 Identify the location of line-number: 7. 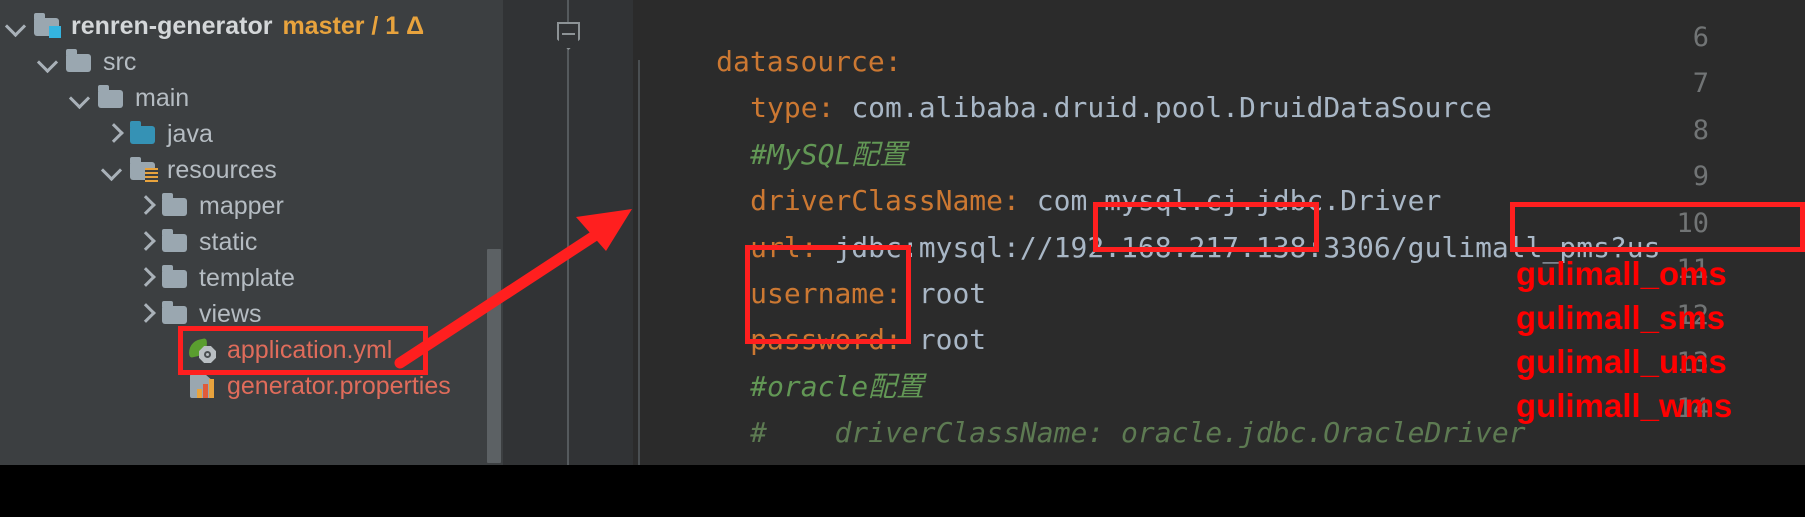
(1700, 83).